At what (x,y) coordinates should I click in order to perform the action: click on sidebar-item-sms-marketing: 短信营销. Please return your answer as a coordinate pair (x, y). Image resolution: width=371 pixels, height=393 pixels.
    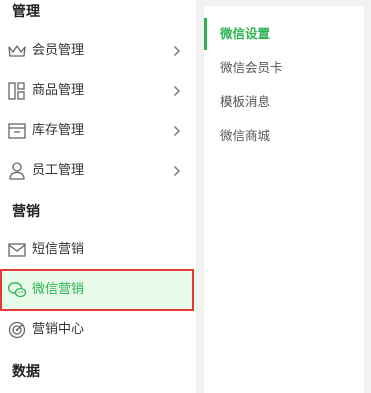
    Looking at the image, I should click on (98, 250).